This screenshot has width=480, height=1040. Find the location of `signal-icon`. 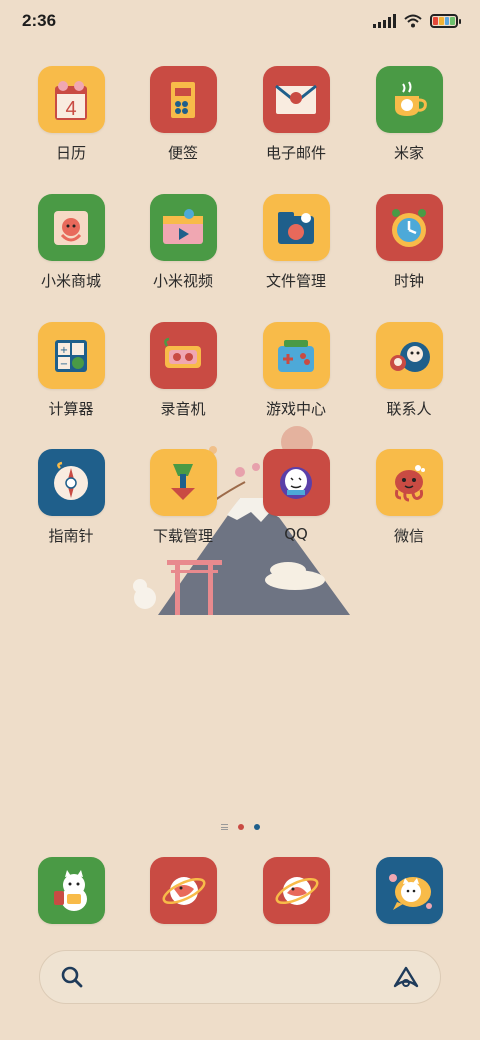

signal-icon is located at coordinates (384, 21).